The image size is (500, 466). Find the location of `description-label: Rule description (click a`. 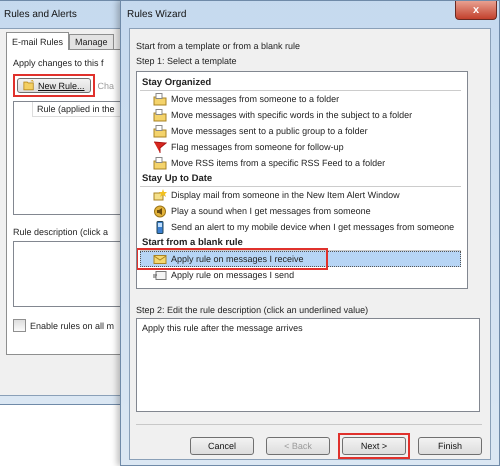

description-label: Rule description (click a is located at coordinates (61, 232).